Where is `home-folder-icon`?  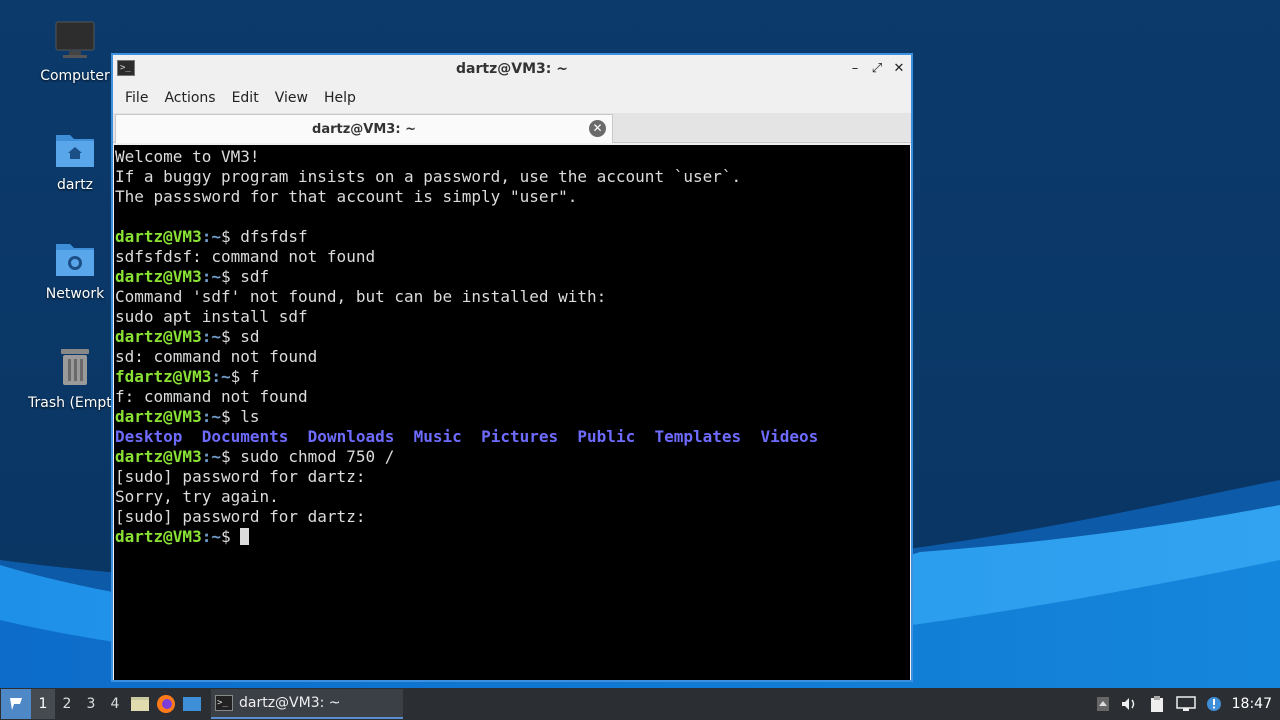 home-folder-icon is located at coordinates (75, 149).